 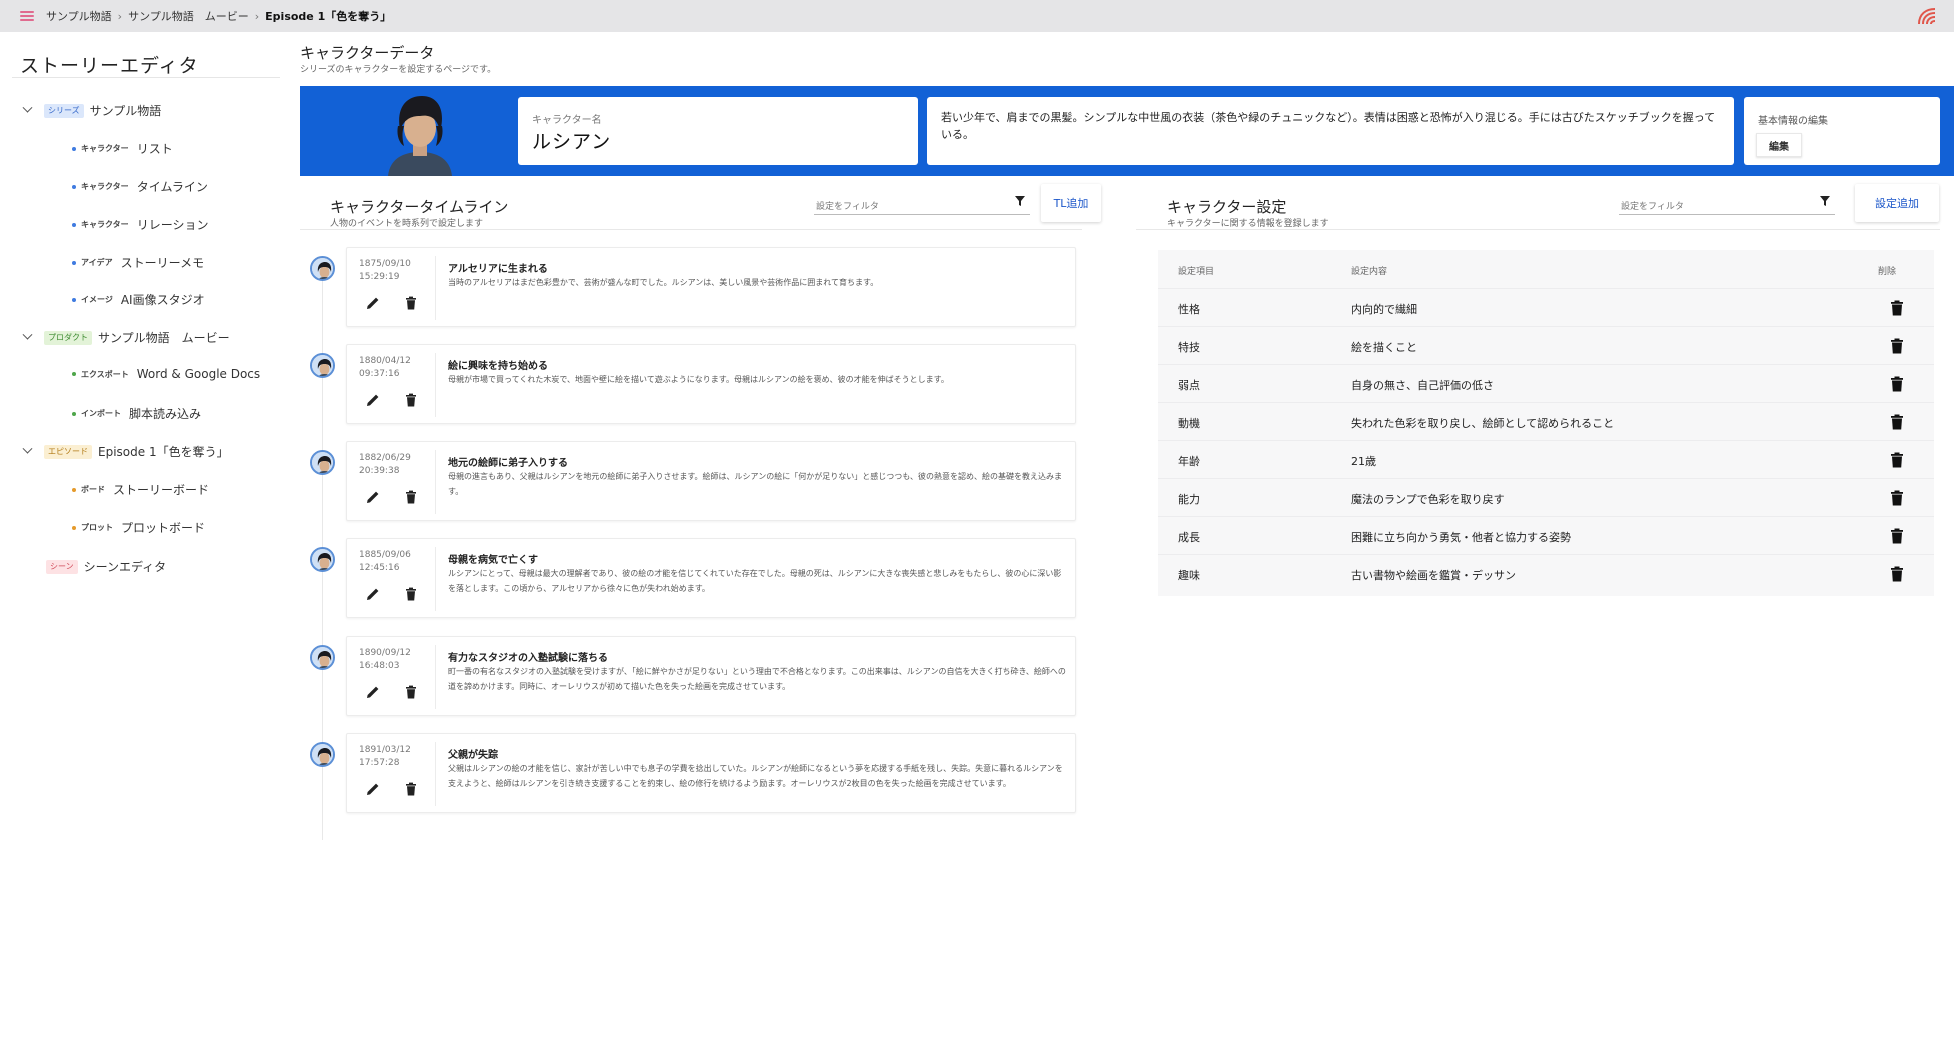 I want to click on table-row: 趣味 古い書物や絵画を鑑賞・デッサン, so click(x=1546, y=573).